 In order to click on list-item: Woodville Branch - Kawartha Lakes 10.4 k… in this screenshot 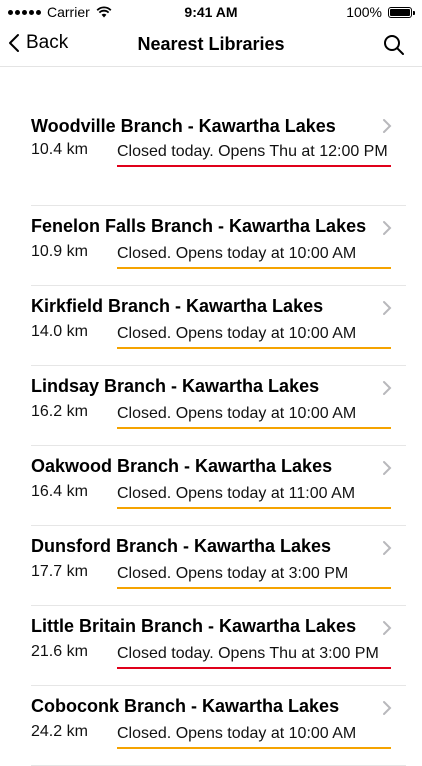, I will do `click(218, 155)`.